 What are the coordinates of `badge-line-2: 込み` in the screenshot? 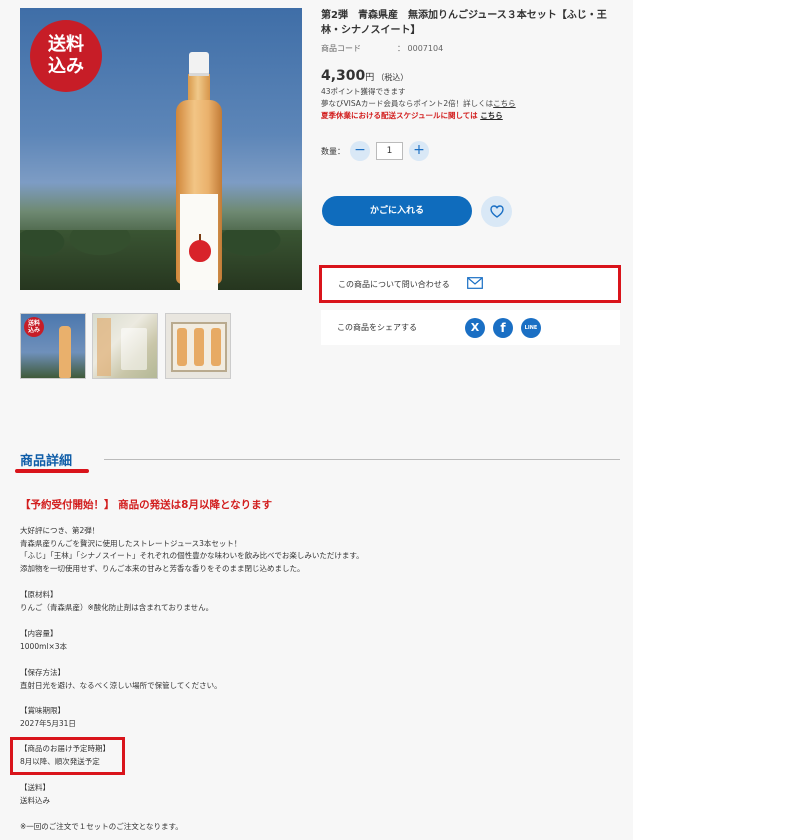 It's located at (66, 66).